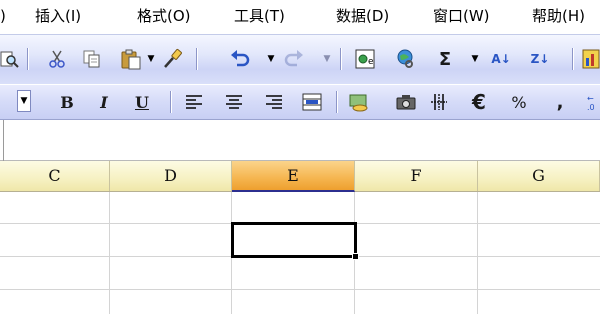 The height and width of the screenshot is (314, 600). What do you see at coordinates (371, 62) in the screenshot?
I see `svg-text: e` at bounding box center [371, 62].